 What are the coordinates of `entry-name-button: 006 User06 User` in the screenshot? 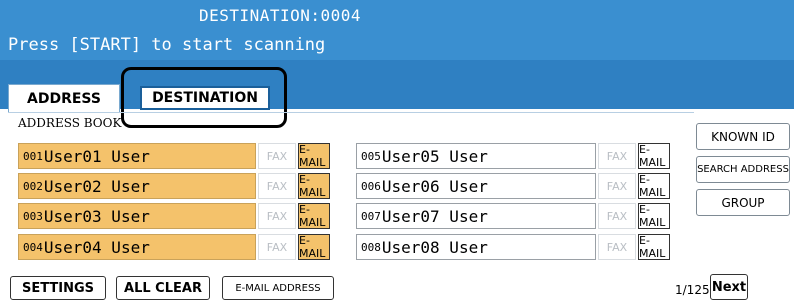 It's located at (476, 186).